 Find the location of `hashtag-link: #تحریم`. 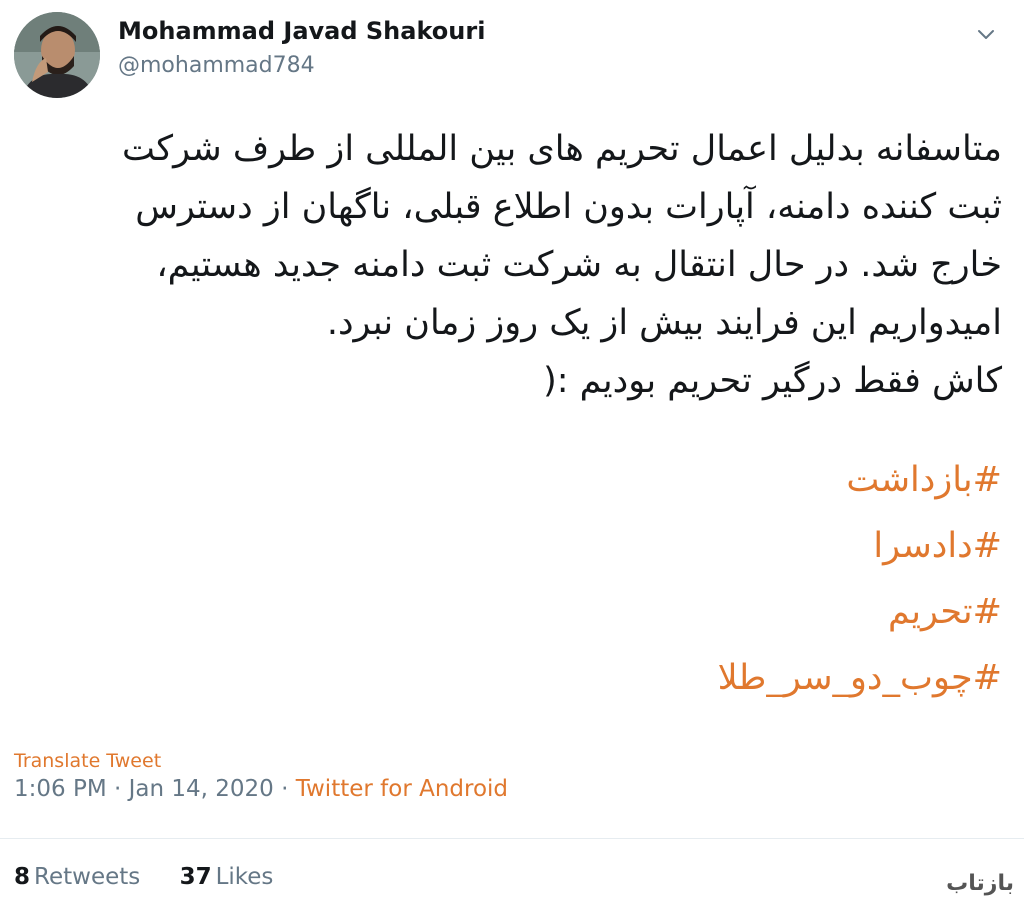

hashtag-link: #تحریم is located at coordinates (602, 612).